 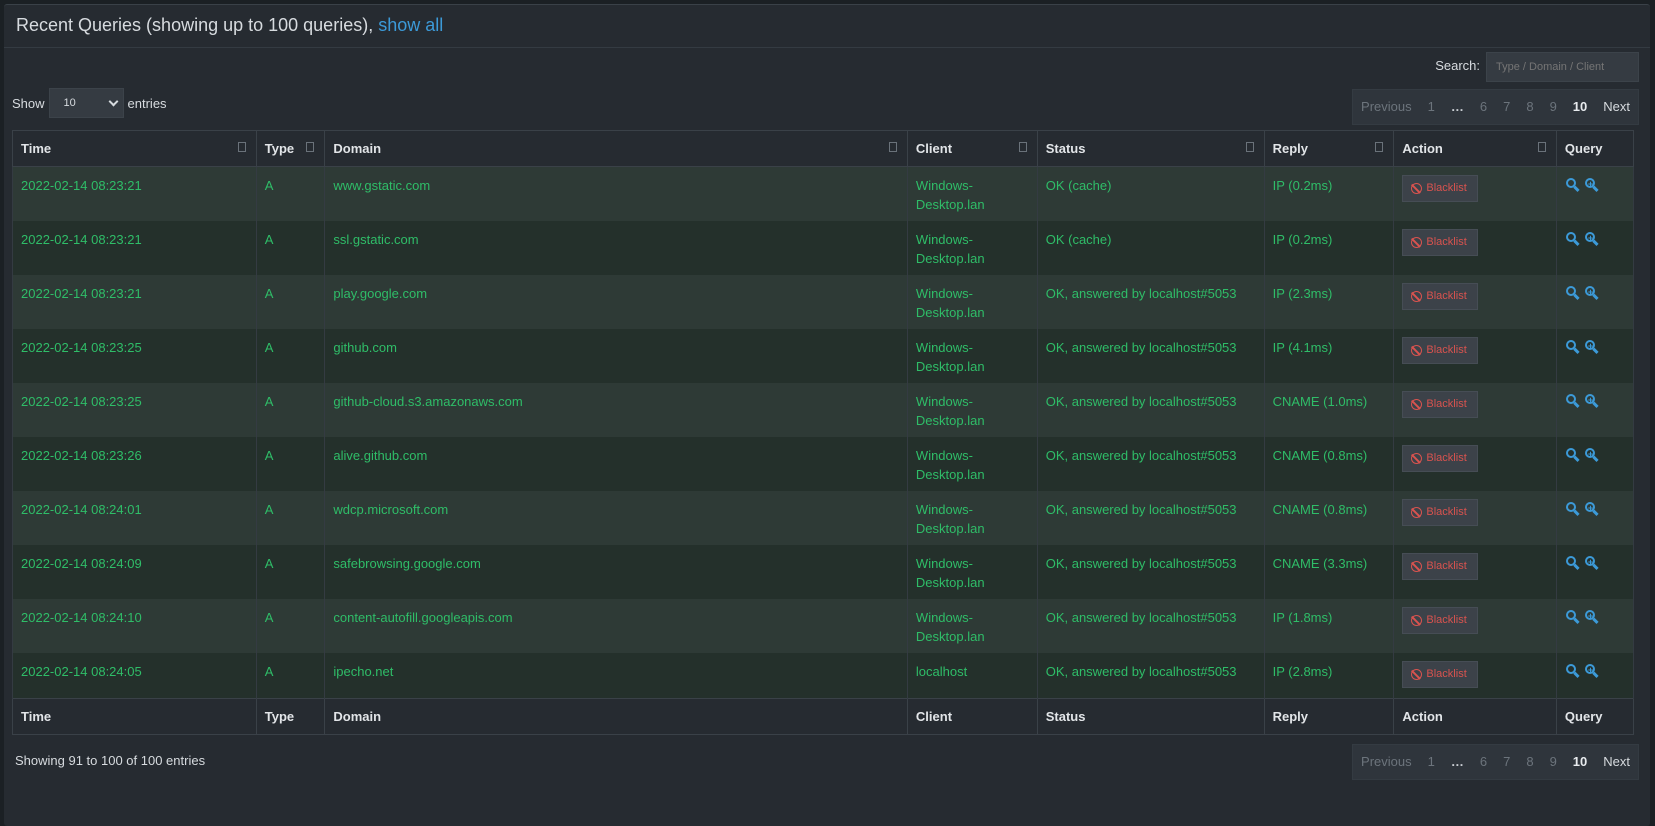 What do you see at coordinates (1329, 301) in the screenshot?
I see `cell-reply: IP (2.3ms)` at bounding box center [1329, 301].